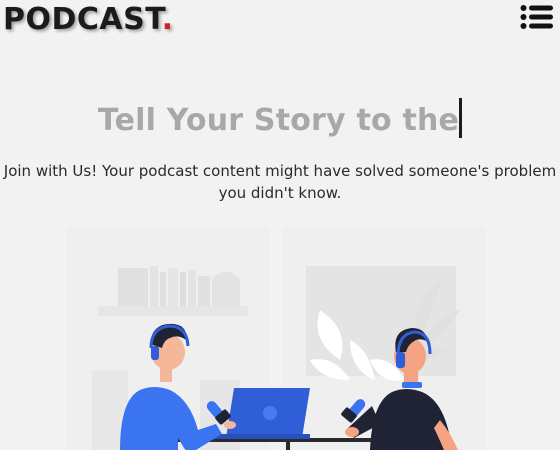 This screenshot has height=450, width=560. What do you see at coordinates (280, 21) in the screenshot?
I see `site-header: PODCAST.` at bounding box center [280, 21].